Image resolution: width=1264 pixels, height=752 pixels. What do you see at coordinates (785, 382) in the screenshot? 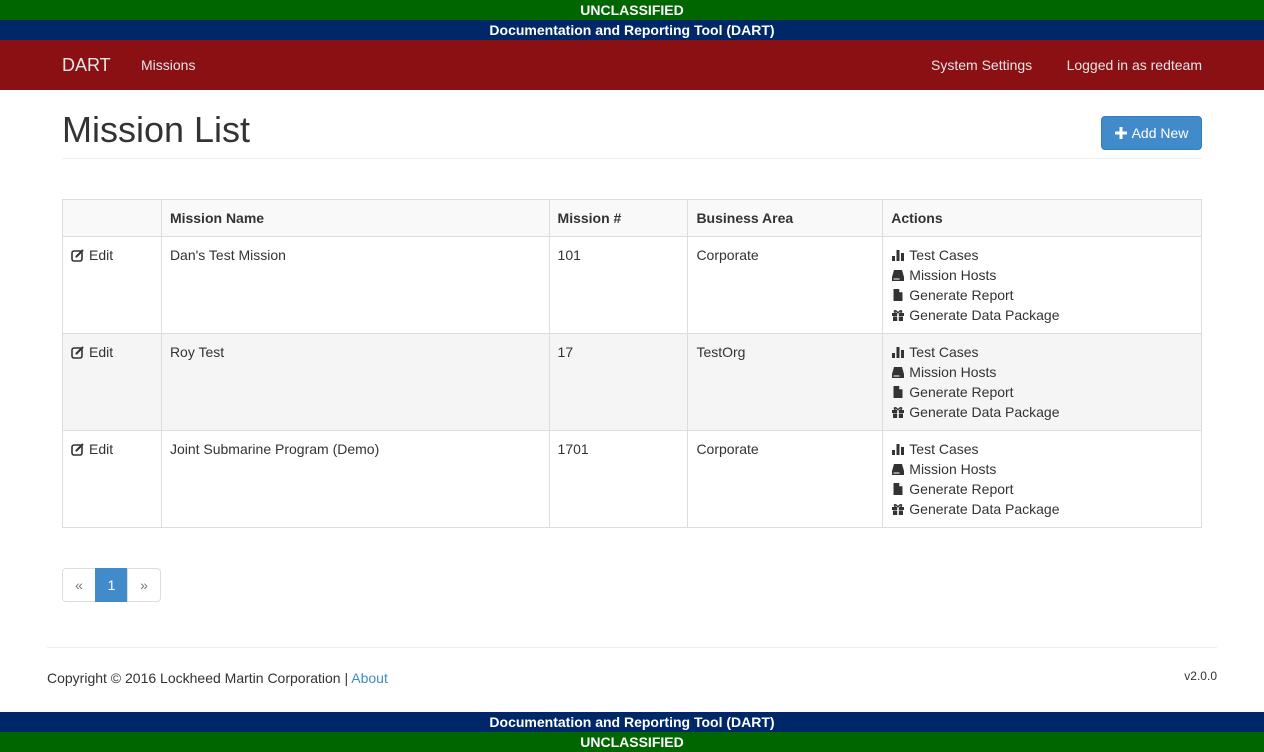
I see `business-area-cell: TestOrg` at bounding box center [785, 382].